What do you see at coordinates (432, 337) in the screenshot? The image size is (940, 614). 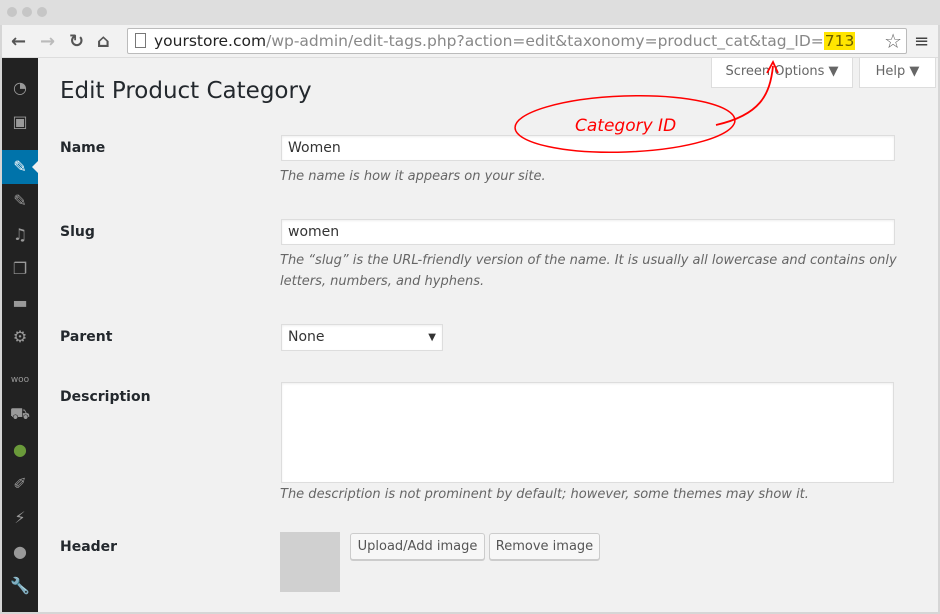 I see `dropdown-arrow-icon: ▼` at bounding box center [432, 337].